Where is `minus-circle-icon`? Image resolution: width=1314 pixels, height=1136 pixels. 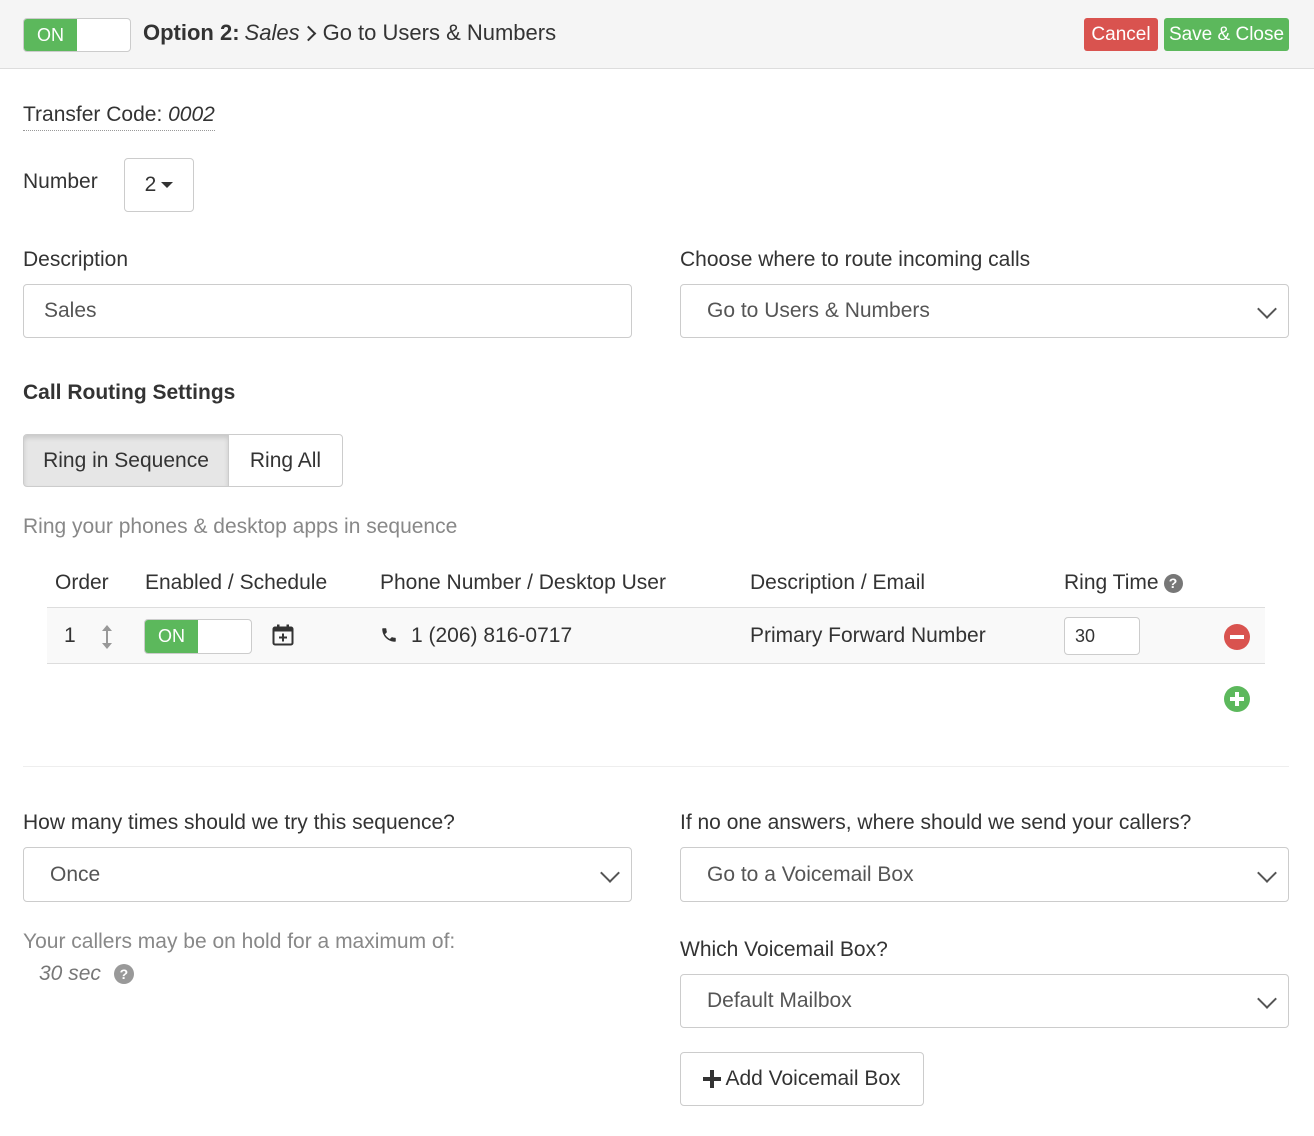
minus-circle-icon is located at coordinates (1237, 637).